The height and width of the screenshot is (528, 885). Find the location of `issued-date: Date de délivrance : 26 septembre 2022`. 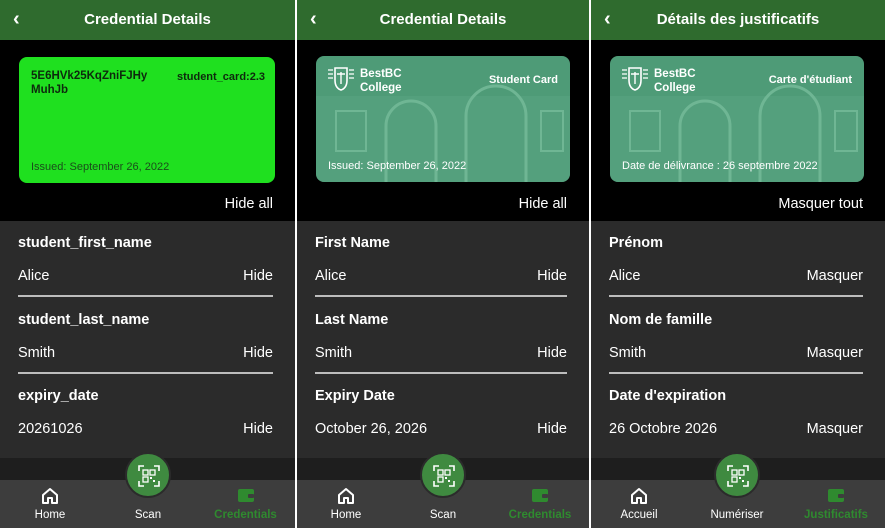

issued-date: Date de délivrance : 26 septembre 2022 is located at coordinates (720, 166).